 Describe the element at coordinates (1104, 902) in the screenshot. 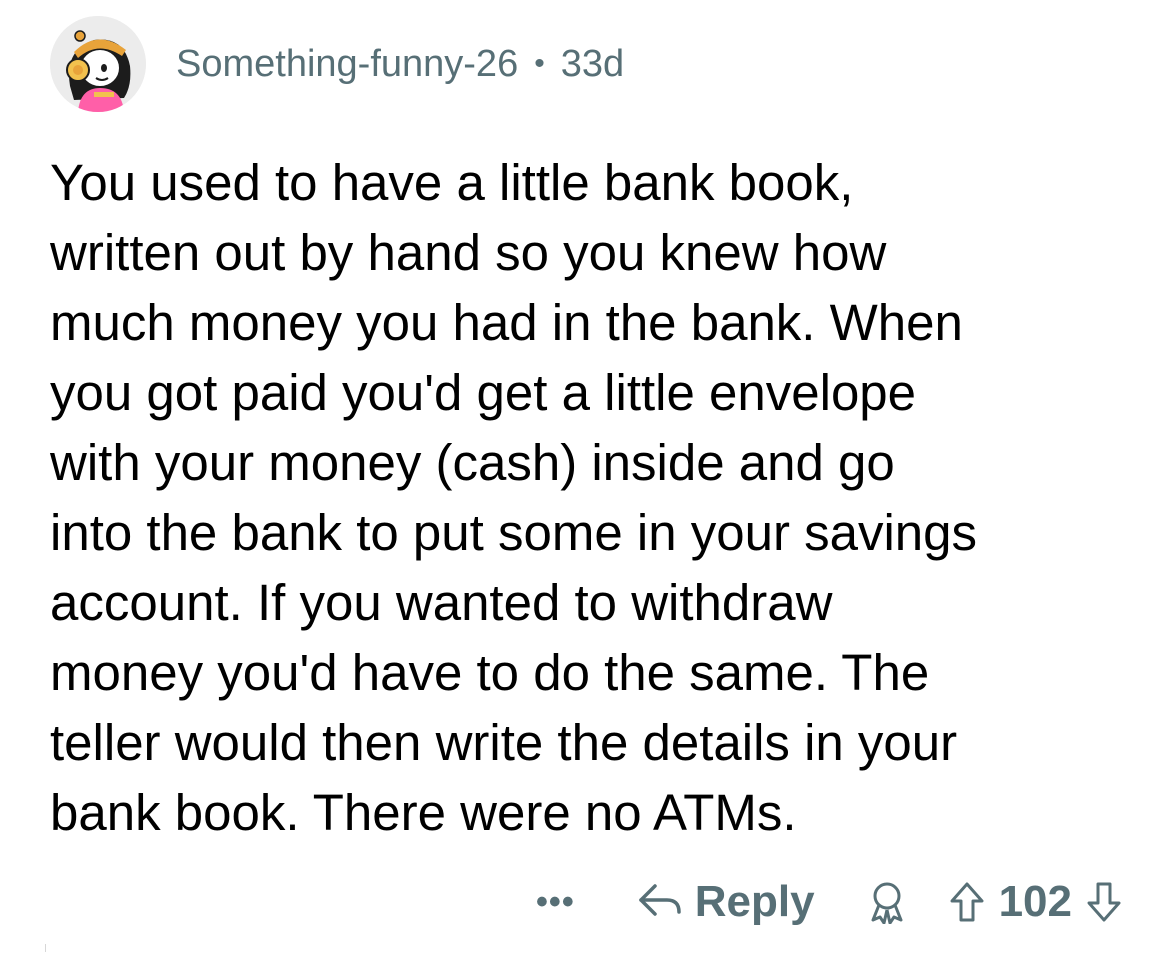

I see `downvote-arrow-icon` at that location.